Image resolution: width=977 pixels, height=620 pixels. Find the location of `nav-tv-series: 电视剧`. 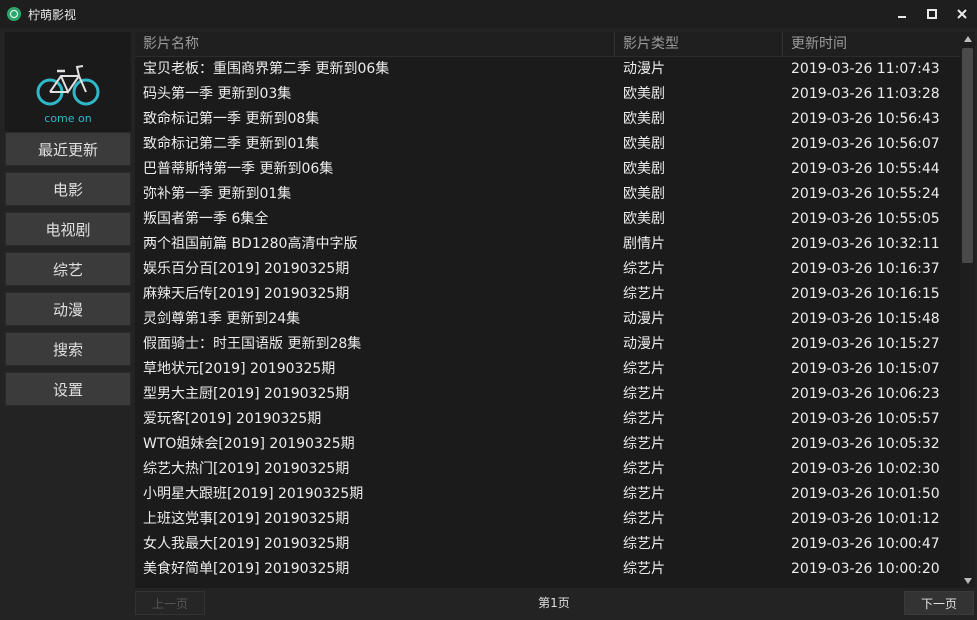

nav-tv-series: 电视剧 is located at coordinates (68, 229).